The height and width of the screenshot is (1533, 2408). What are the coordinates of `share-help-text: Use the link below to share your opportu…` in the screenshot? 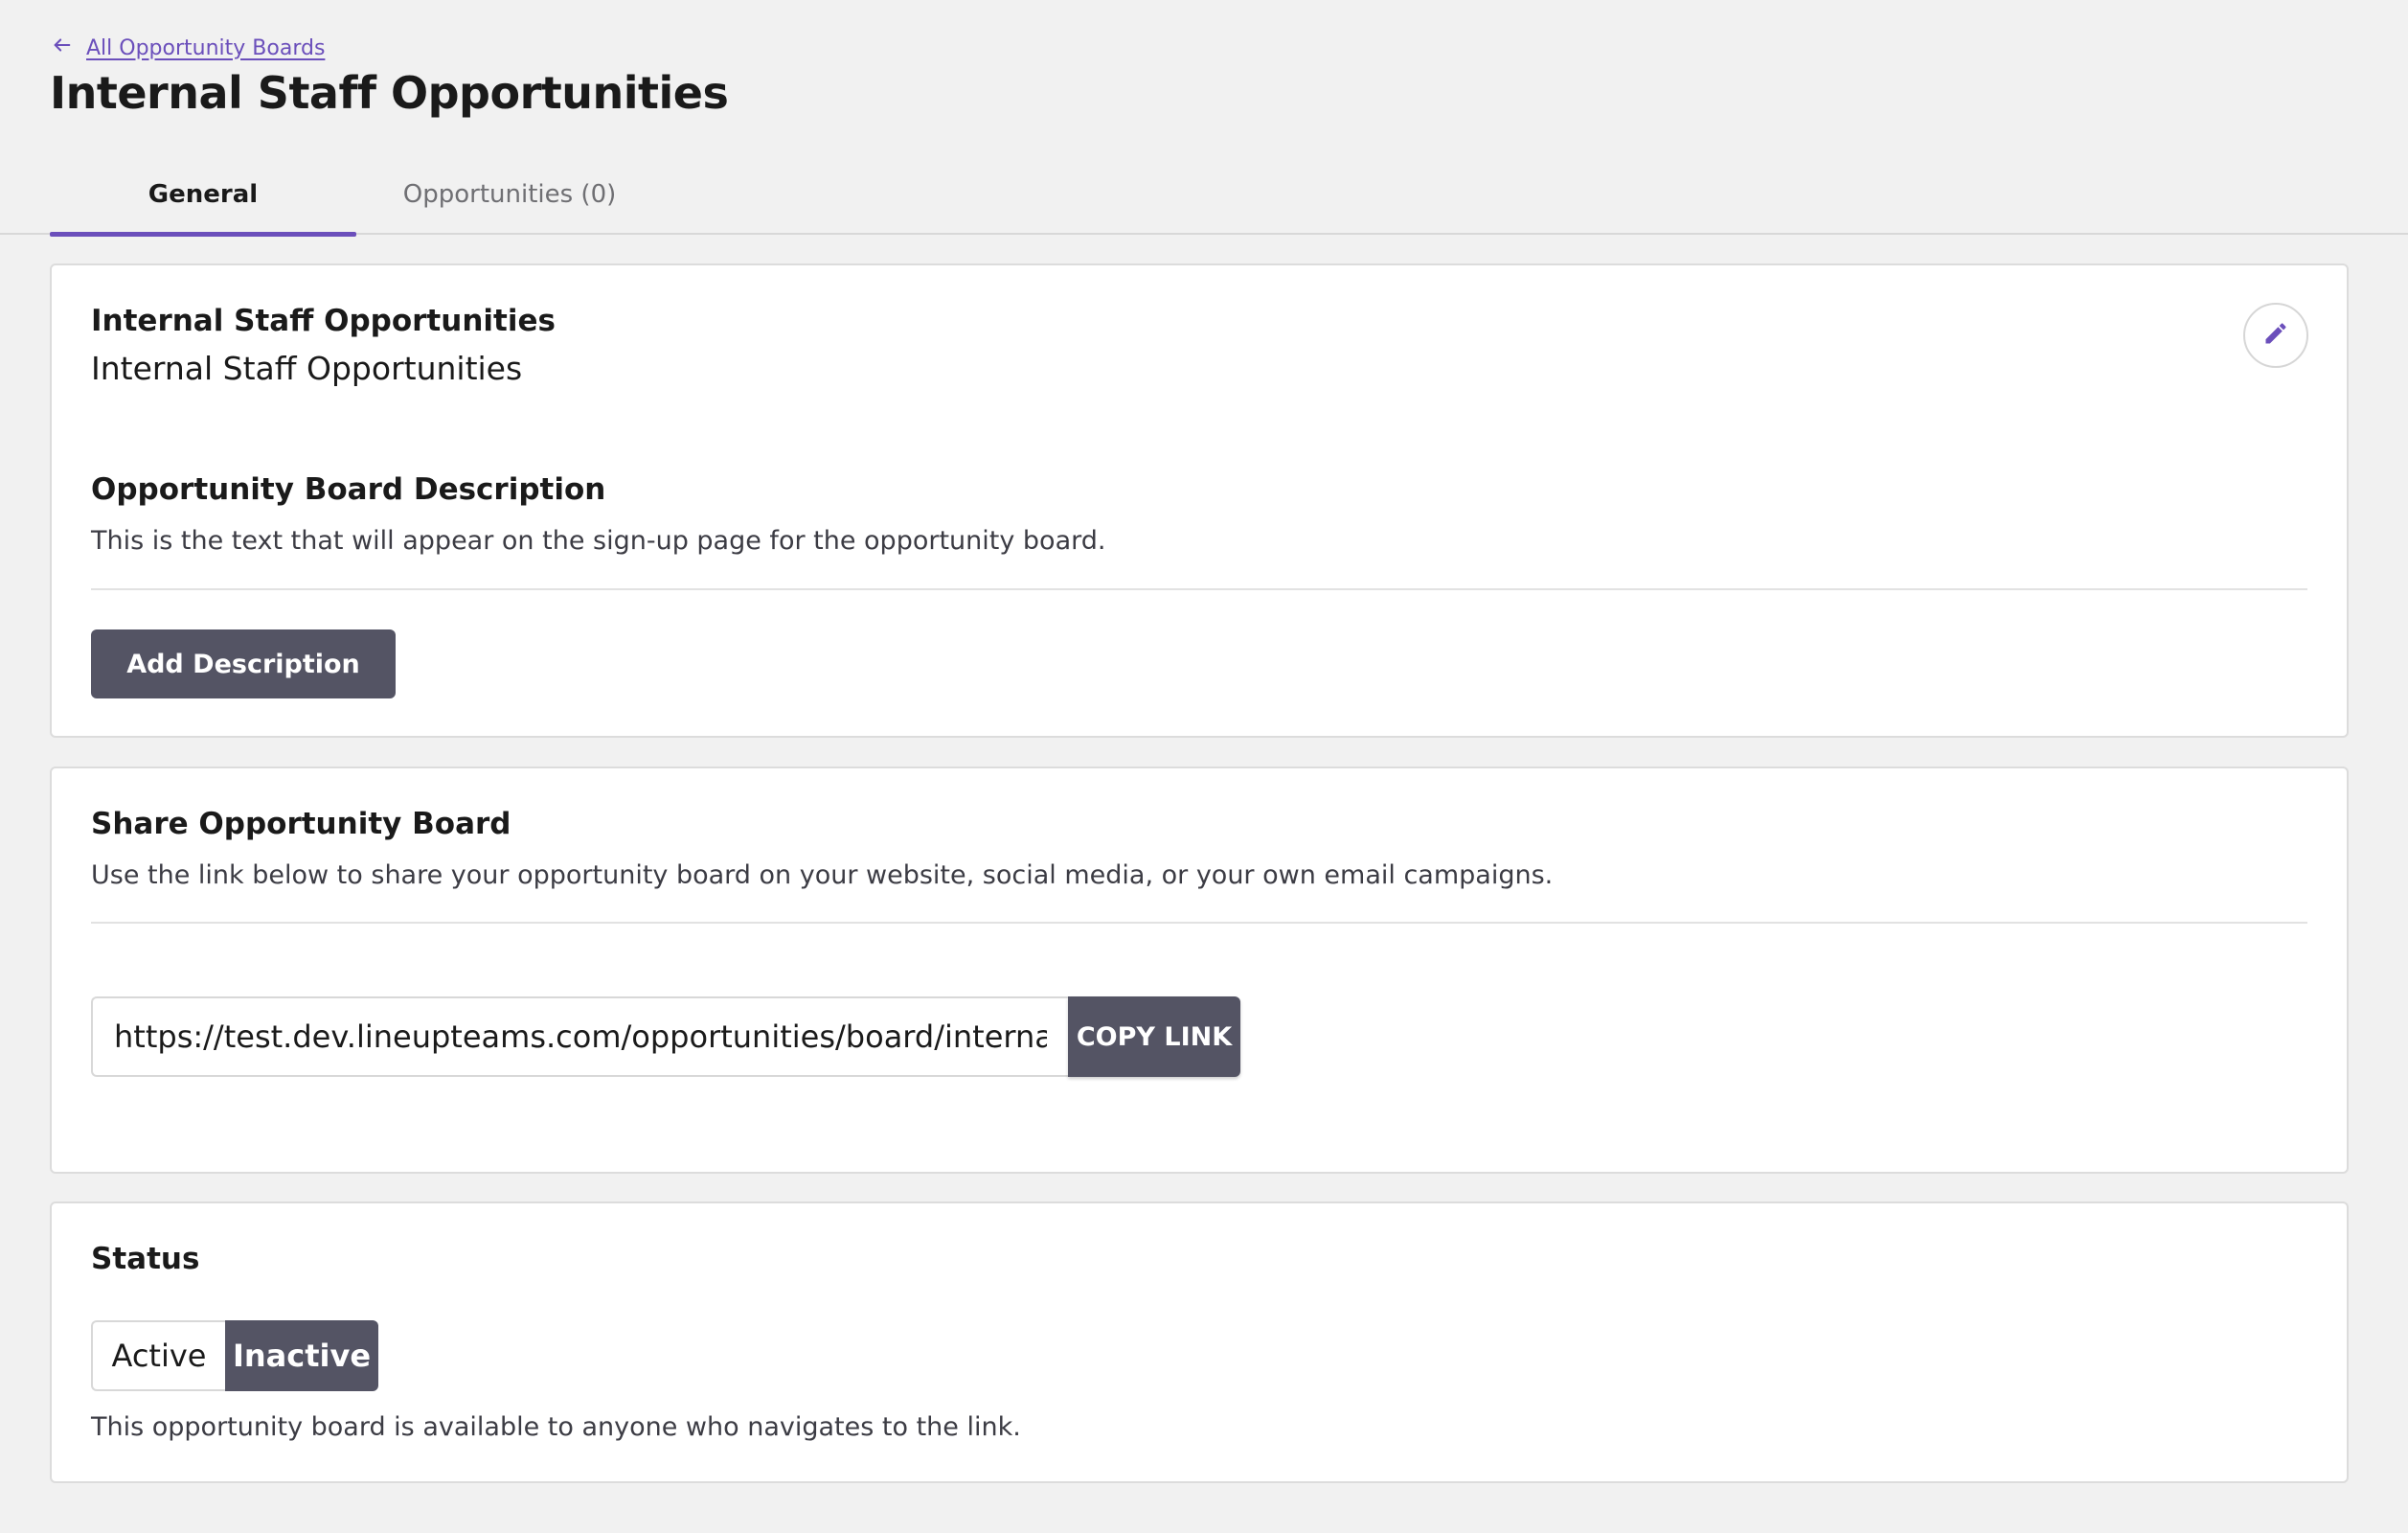 It's located at (822, 875).